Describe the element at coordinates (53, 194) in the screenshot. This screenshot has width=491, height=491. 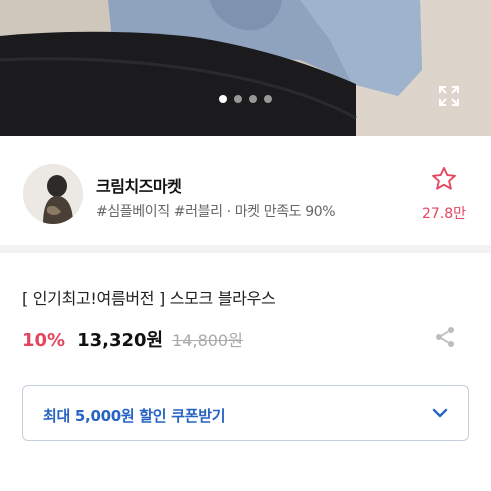
I see `seller-avatar` at that location.